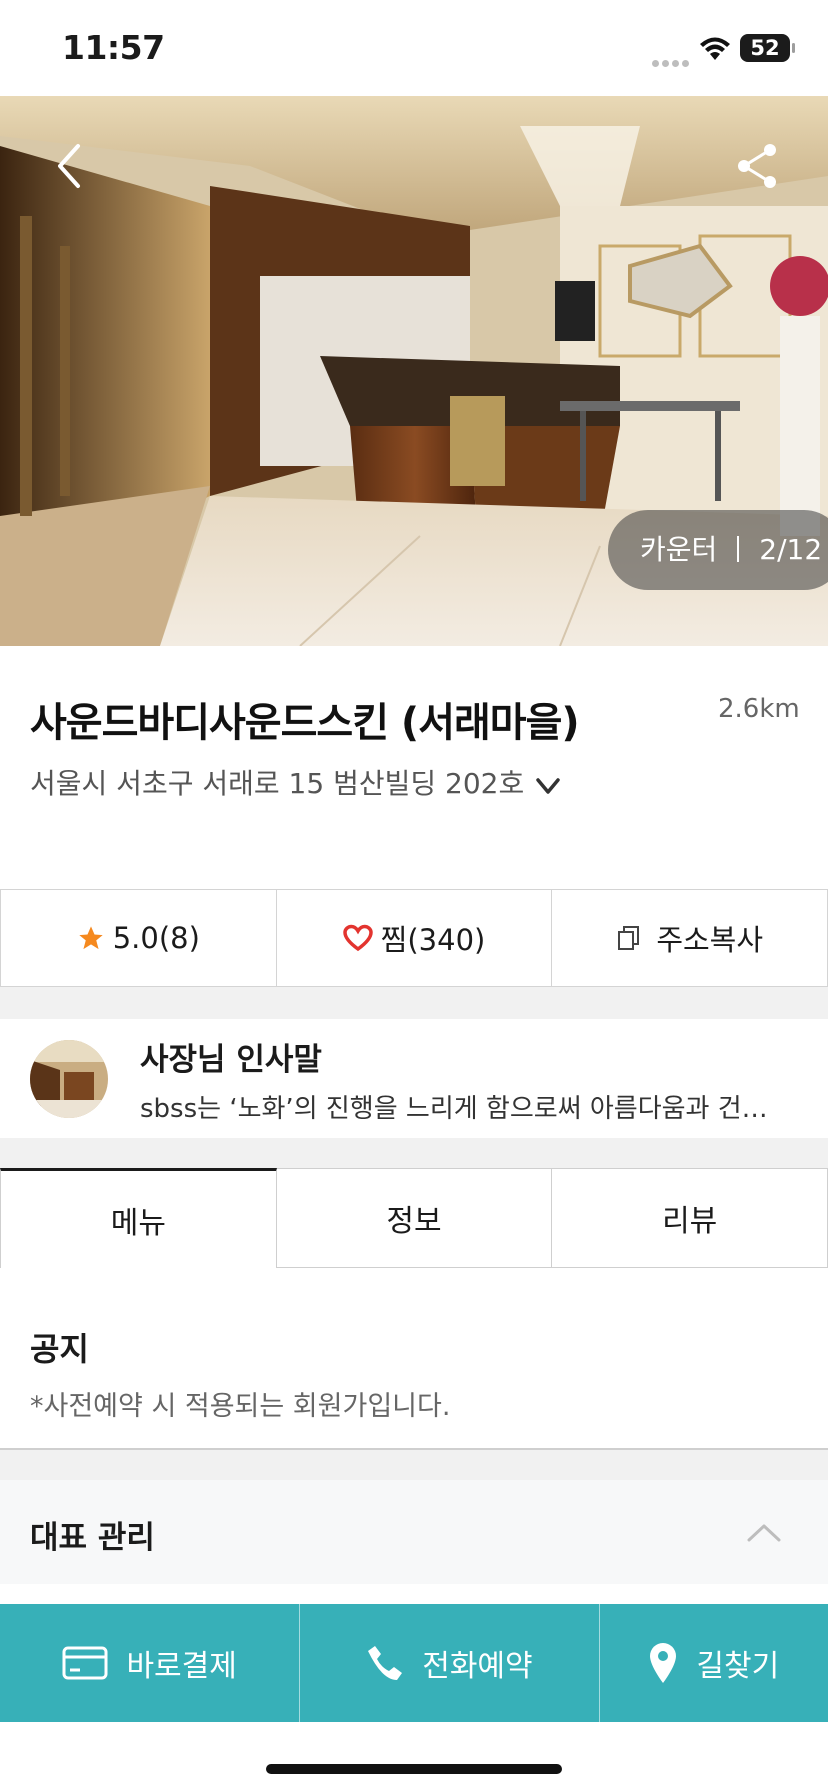  Describe the element at coordinates (765, 48) in the screenshot. I see `battery-indicator: 52` at that location.